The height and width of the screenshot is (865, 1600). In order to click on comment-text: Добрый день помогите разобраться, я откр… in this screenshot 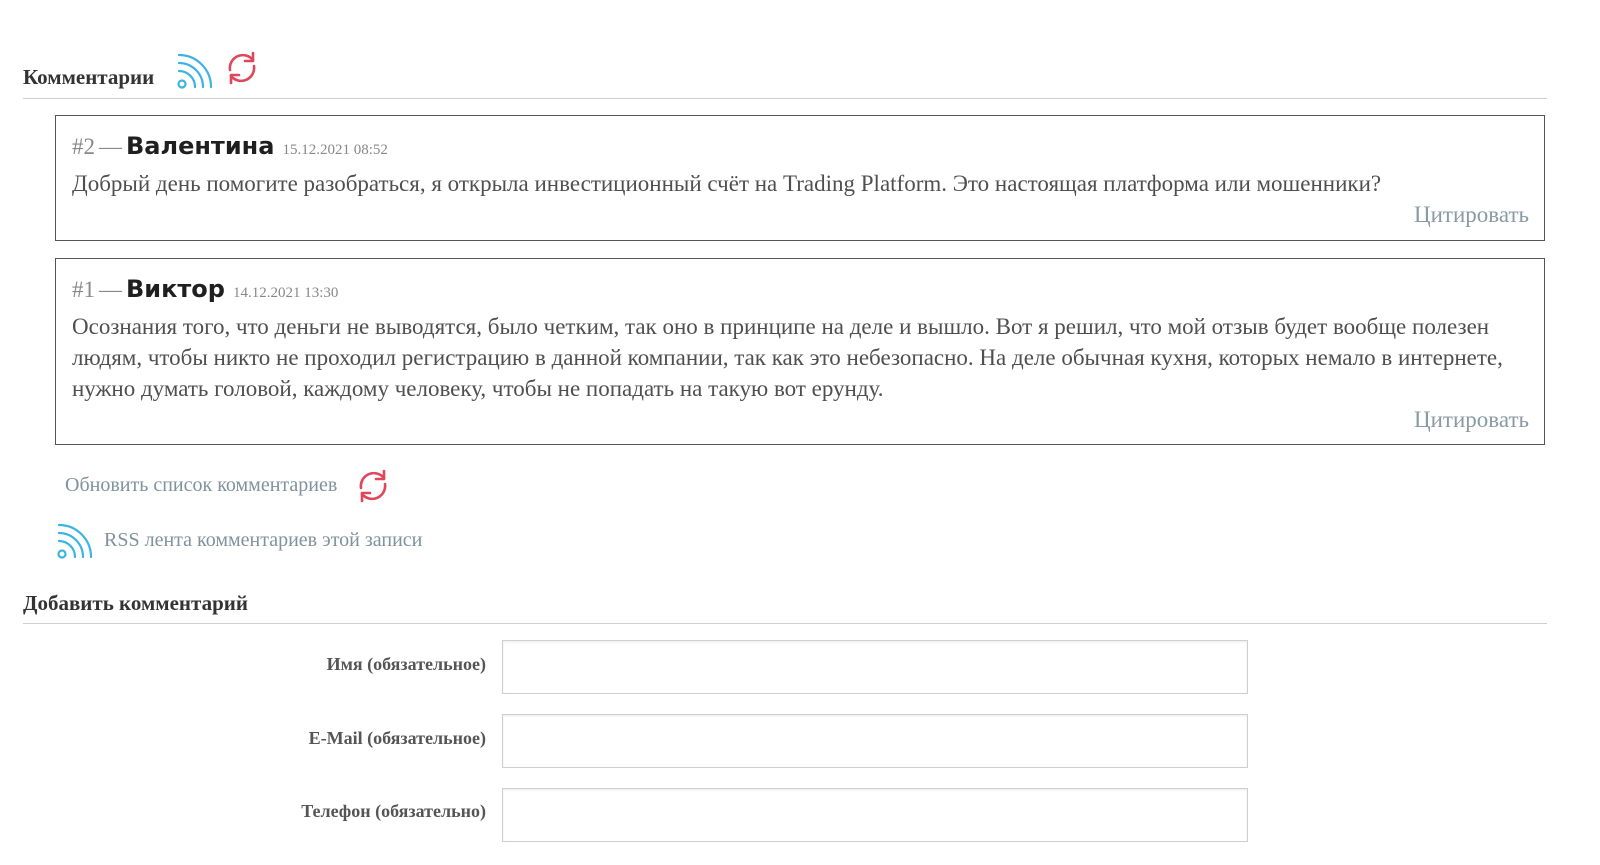, I will do `click(727, 183)`.